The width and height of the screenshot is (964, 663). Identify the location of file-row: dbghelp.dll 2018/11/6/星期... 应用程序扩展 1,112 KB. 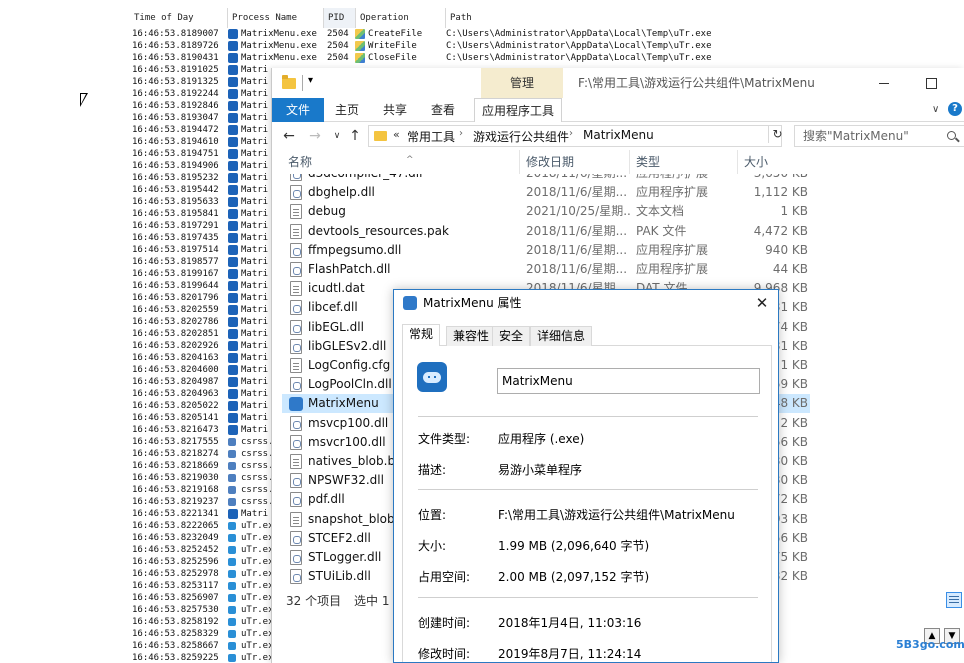
(546, 192).